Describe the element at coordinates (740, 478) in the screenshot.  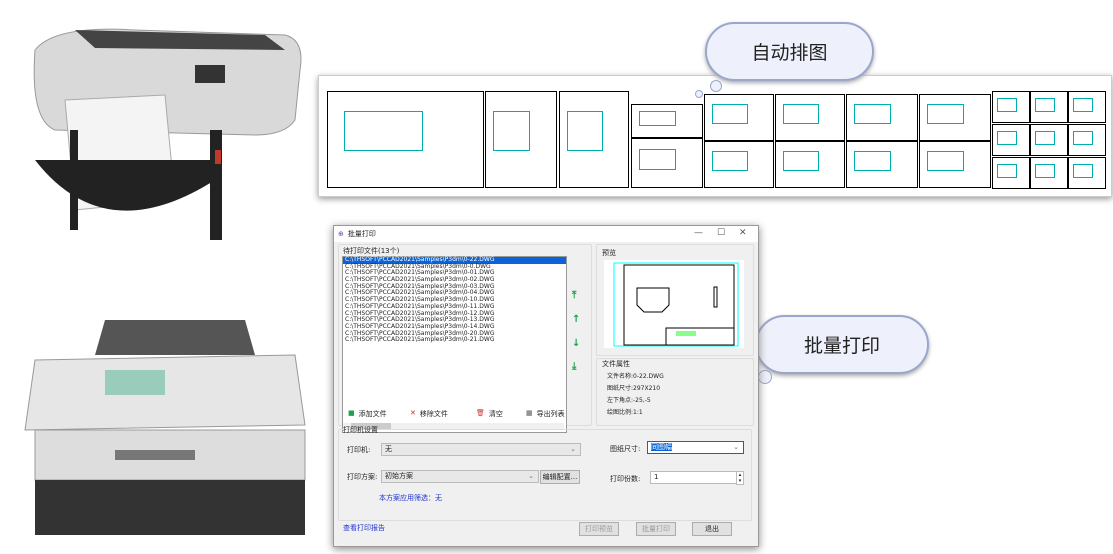
I see `copies-spinner: ▴ ▾` at that location.